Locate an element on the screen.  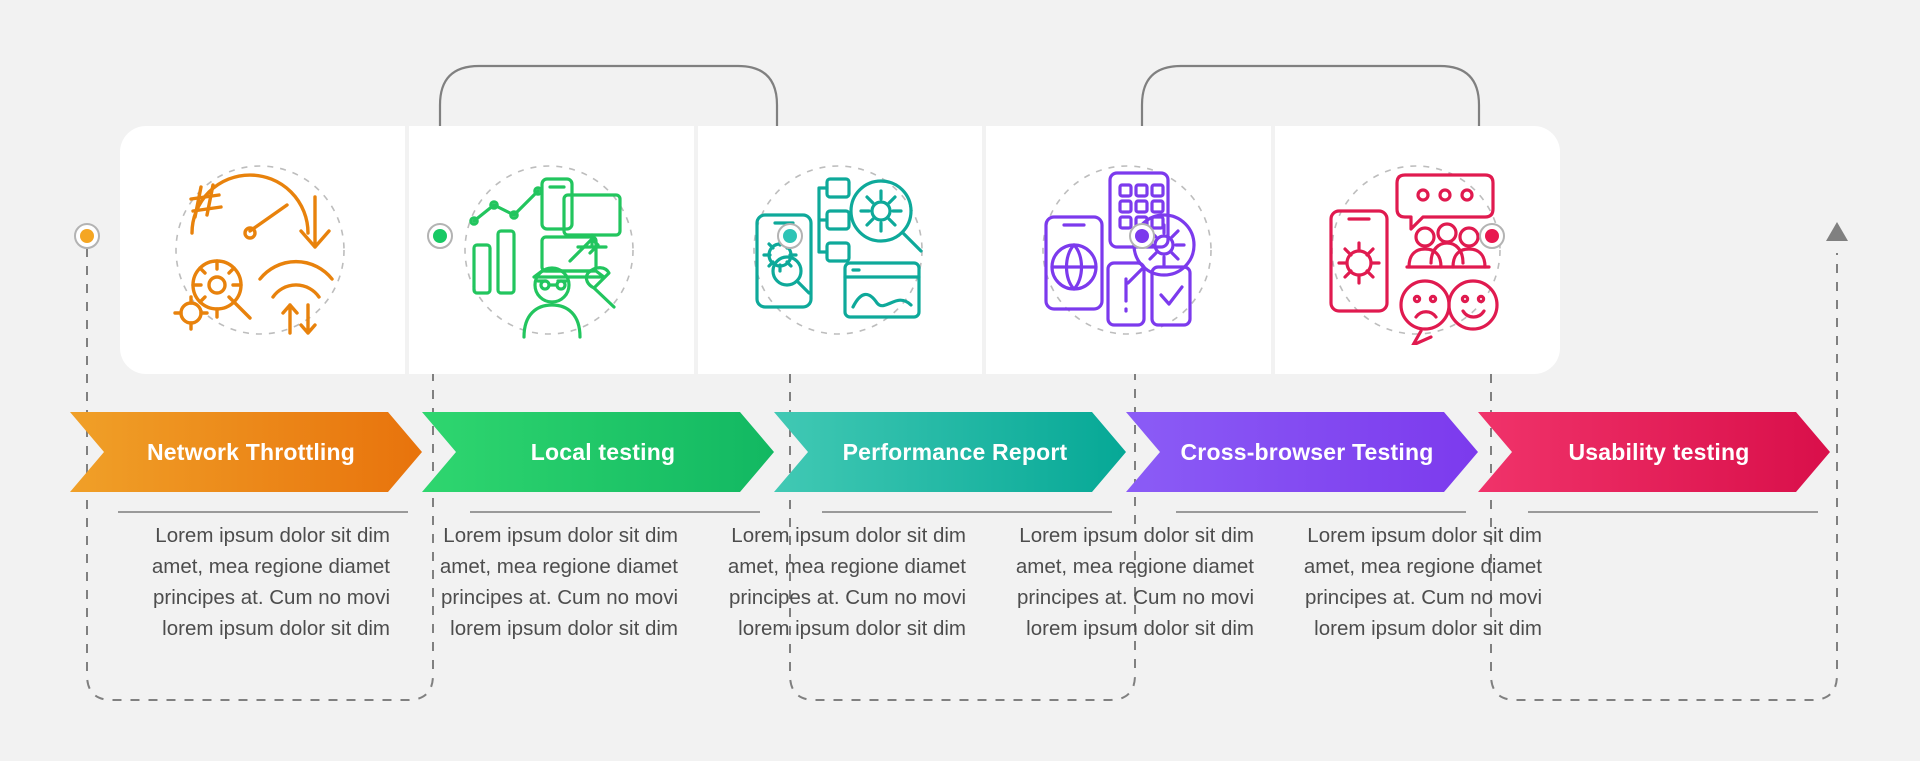
node-performance-report is located at coordinates (790, 236).